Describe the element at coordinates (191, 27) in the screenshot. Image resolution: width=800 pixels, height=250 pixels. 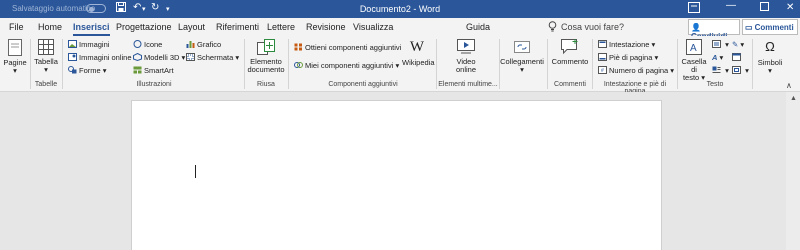
I see `tab-layout: Layout` at that location.